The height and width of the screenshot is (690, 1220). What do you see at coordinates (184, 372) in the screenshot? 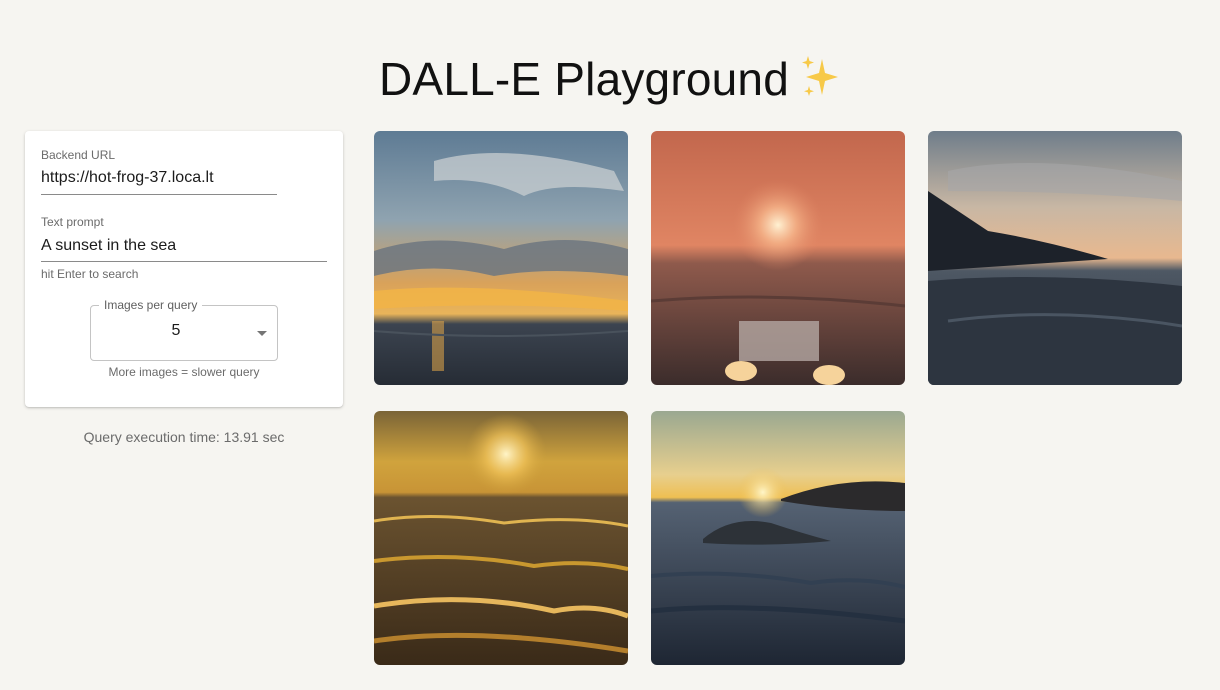
I see `images-per-query-helper: More images = slower query` at bounding box center [184, 372].